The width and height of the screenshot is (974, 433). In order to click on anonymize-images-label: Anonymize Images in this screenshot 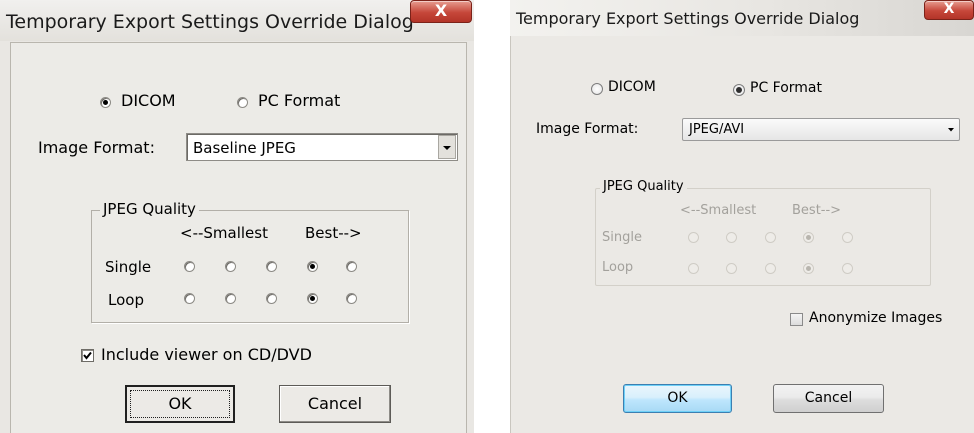, I will do `click(876, 318)`.